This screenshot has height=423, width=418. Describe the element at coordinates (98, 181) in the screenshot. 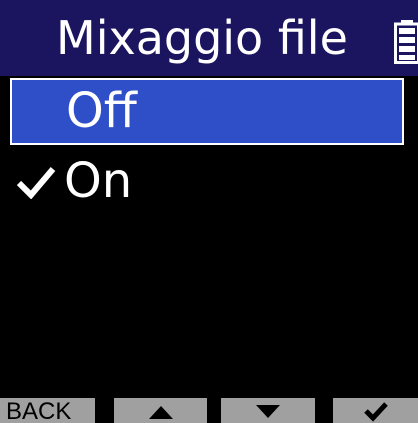

I see `menu-item-label: On` at that location.